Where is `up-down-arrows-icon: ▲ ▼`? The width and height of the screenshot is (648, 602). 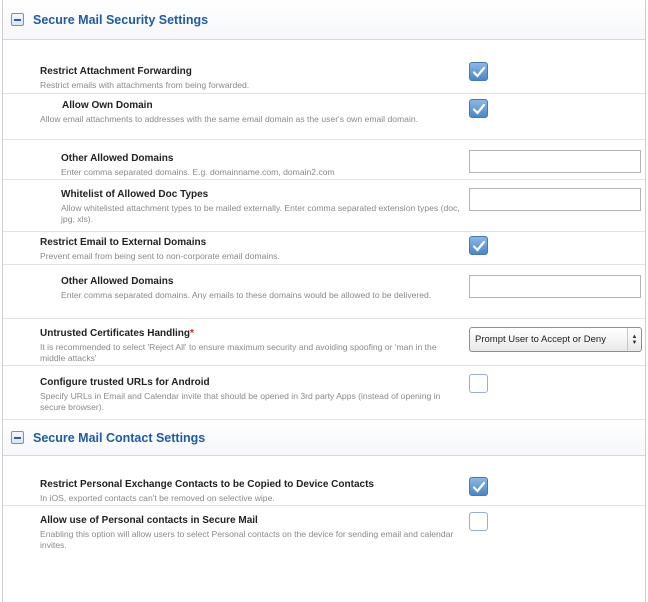
up-down-arrows-icon: ▲ ▼ is located at coordinates (634, 339).